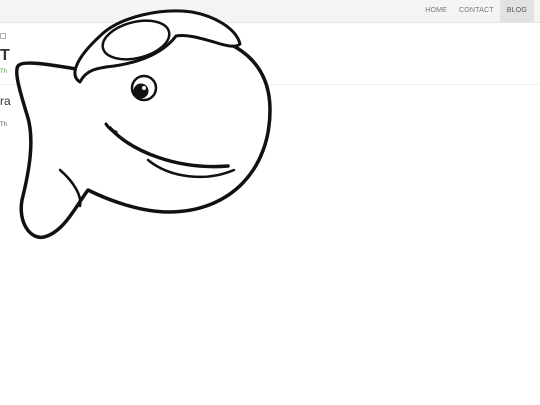 Image resolution: width=540 pixels, height=405 pixels. I want to click on broken-image-icon, so click(3, 36).